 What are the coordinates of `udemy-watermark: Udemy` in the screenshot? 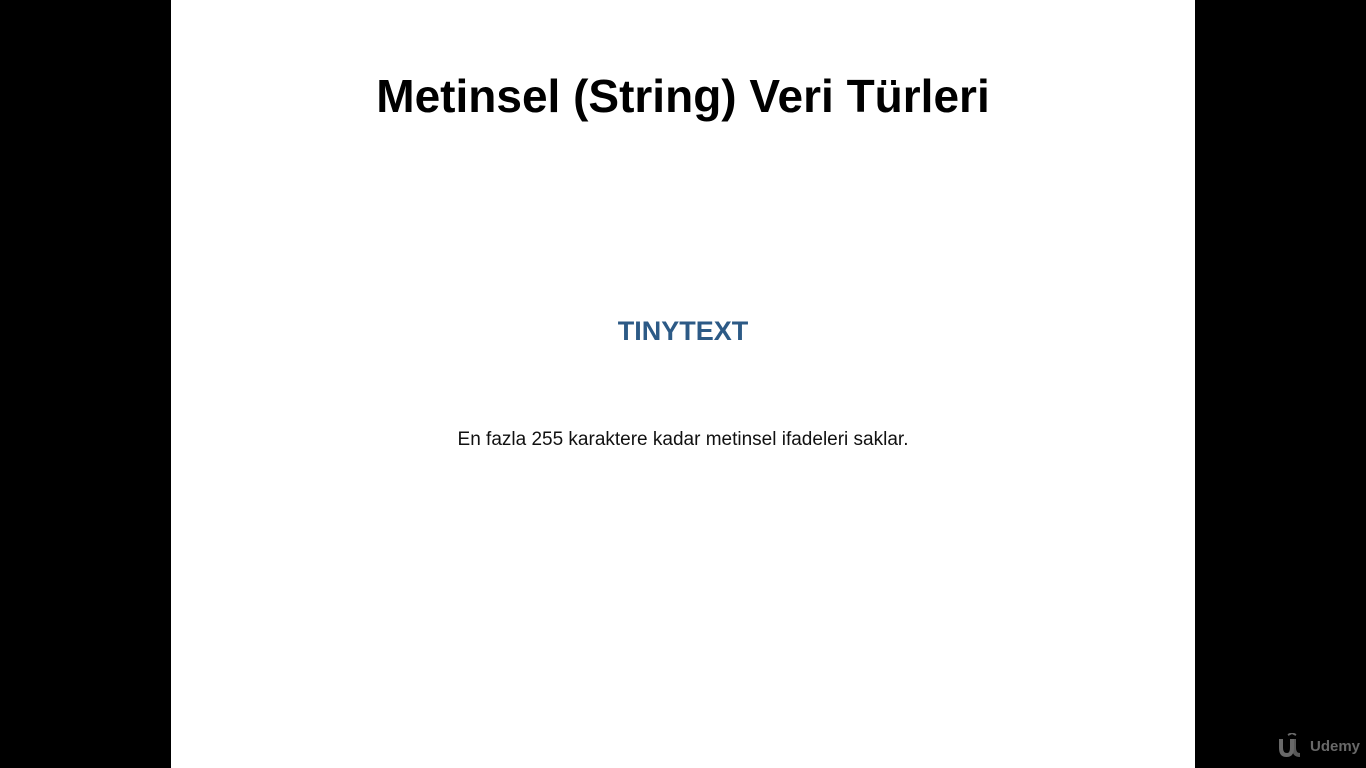 It's located at (1318, 746).